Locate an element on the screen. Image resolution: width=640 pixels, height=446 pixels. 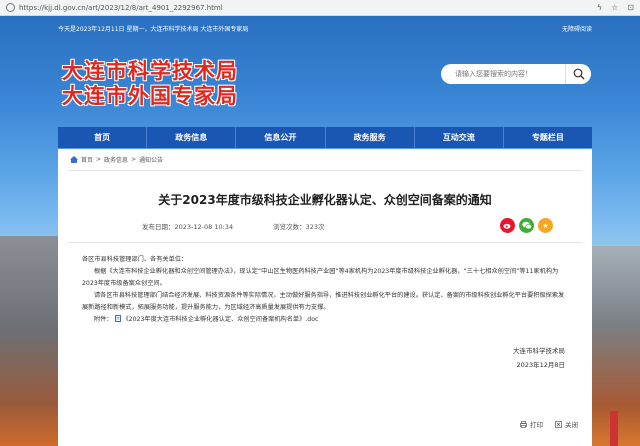
attachment-line: 附件： 《2023年度大连市科技企业孵化器认定、众创空间备案机构名单》.doc is located at coordinates (326, 320).